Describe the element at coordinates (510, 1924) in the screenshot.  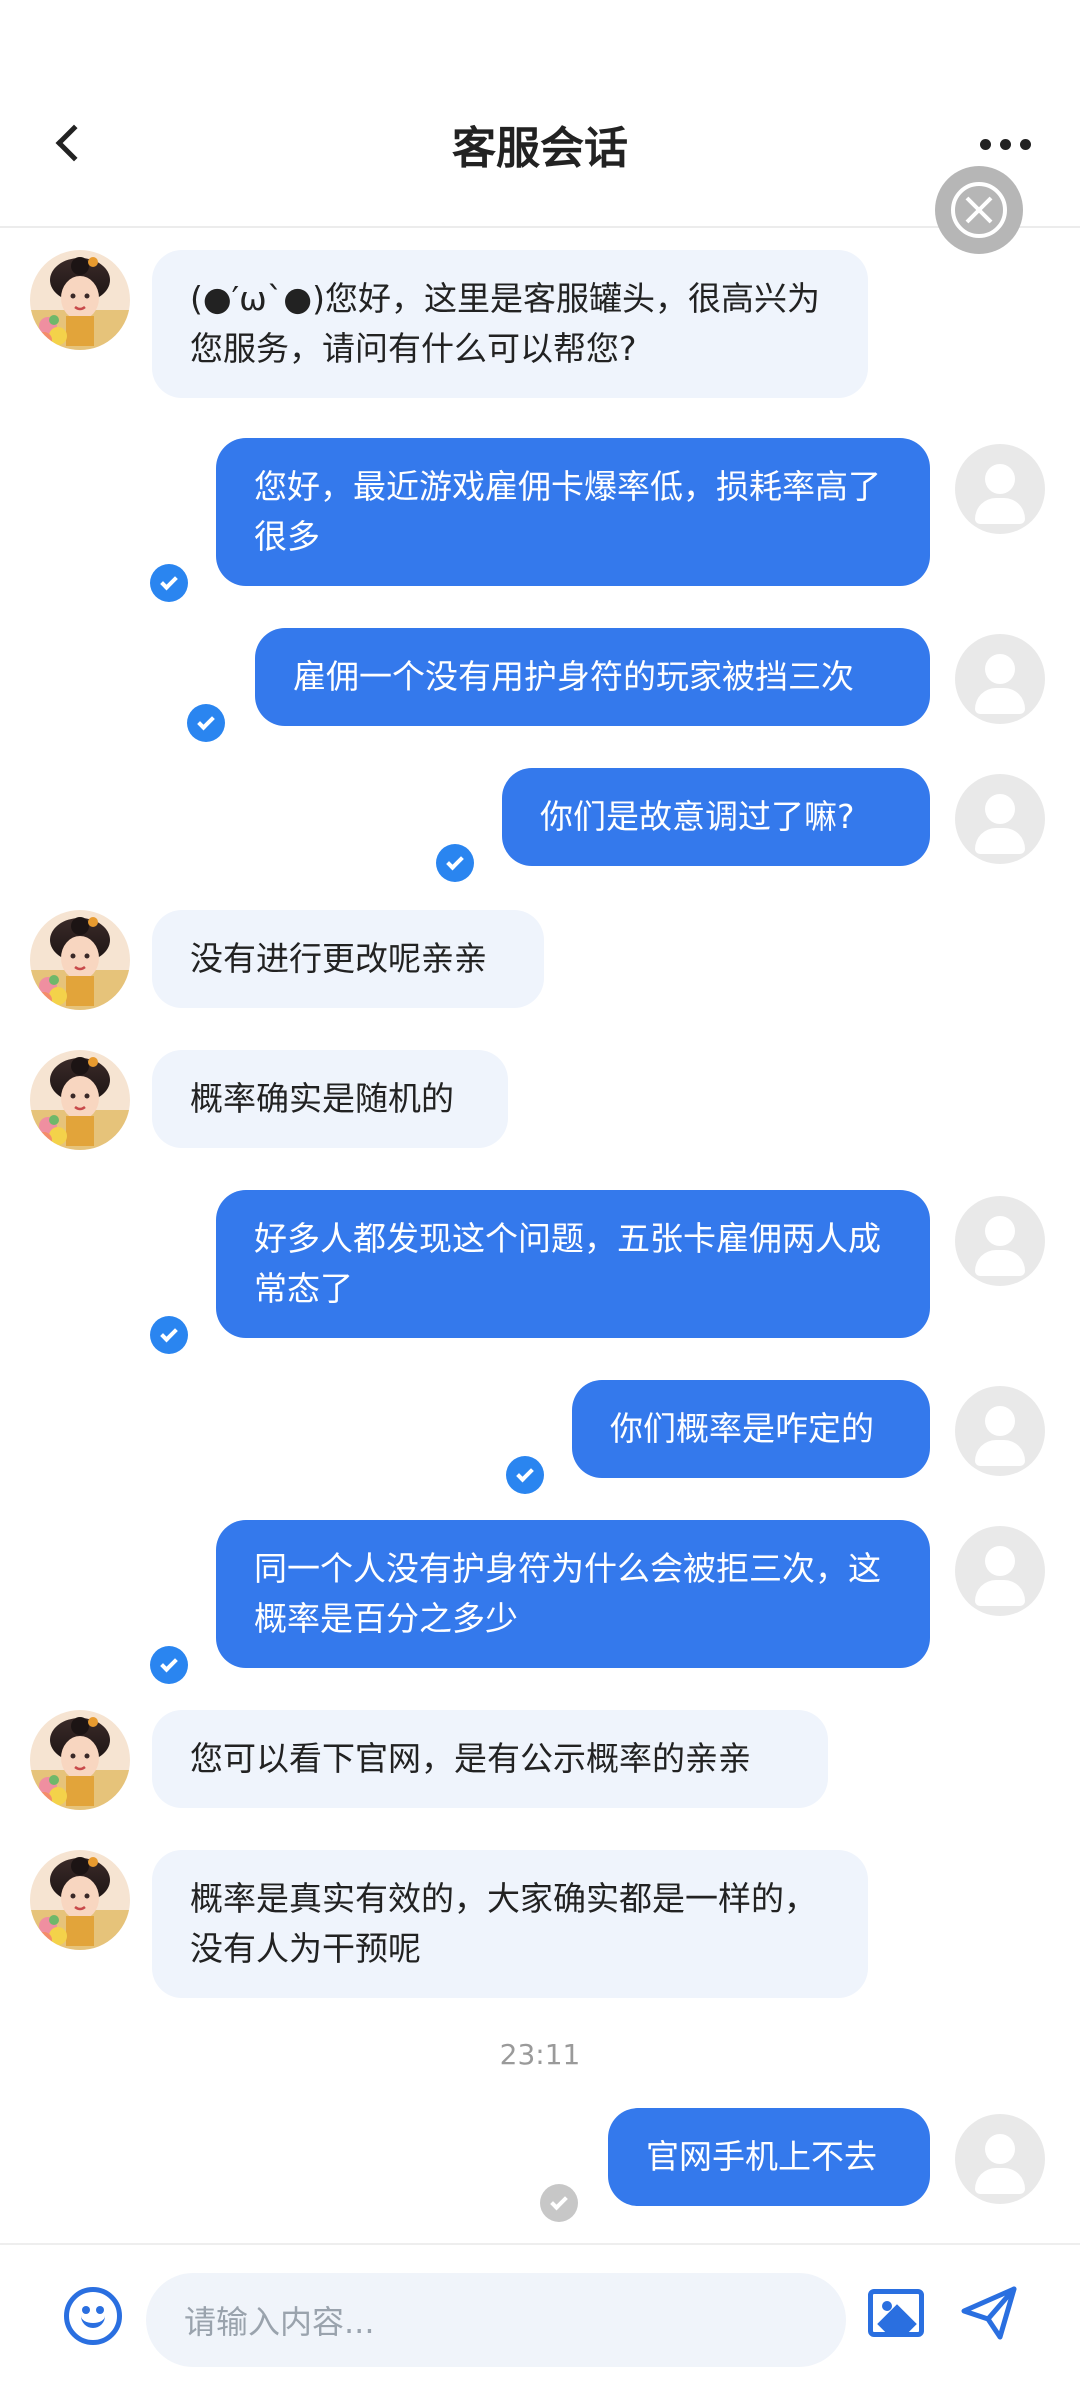
I see `message-bubble-agent: 概率是真实有效的，大家确实都是一样的，没有人为干预呢` at that location.